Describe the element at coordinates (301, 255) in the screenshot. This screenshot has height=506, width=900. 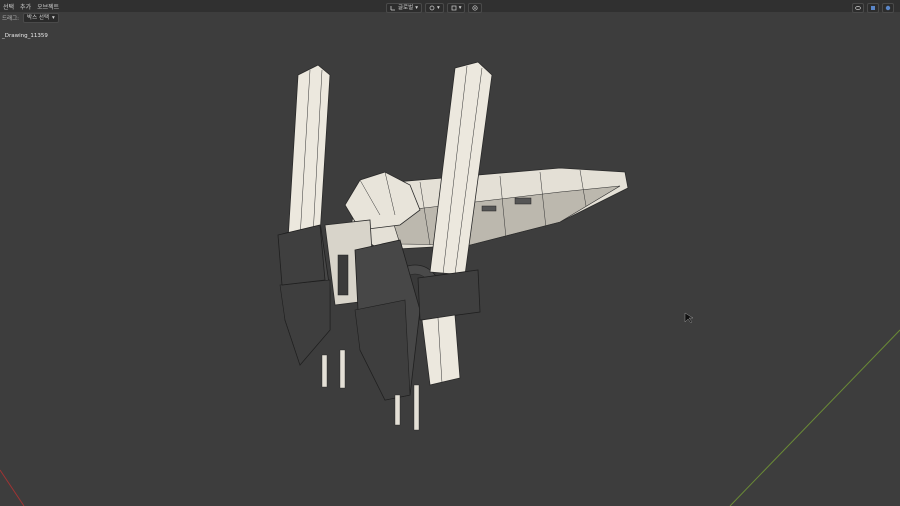
I see `mesh-left-clamp` at that location.